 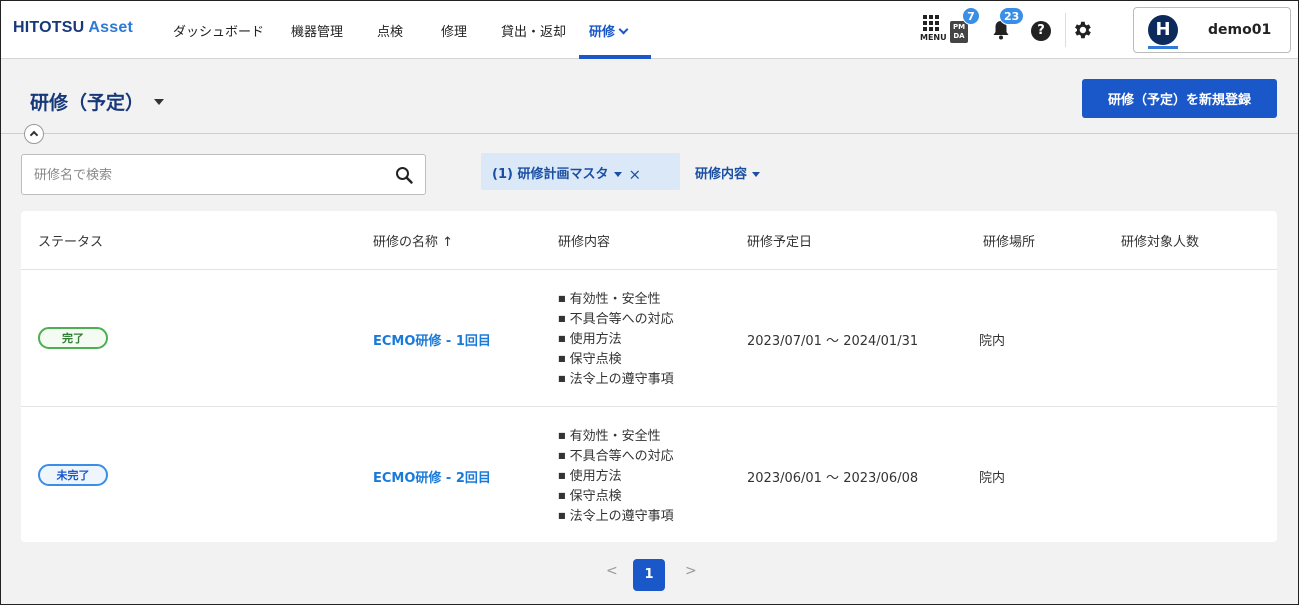 What do you see at coordinates (612, 571) in the screenshot?
I see `pagination-prev-button: <` at bounding box center [612, 571].